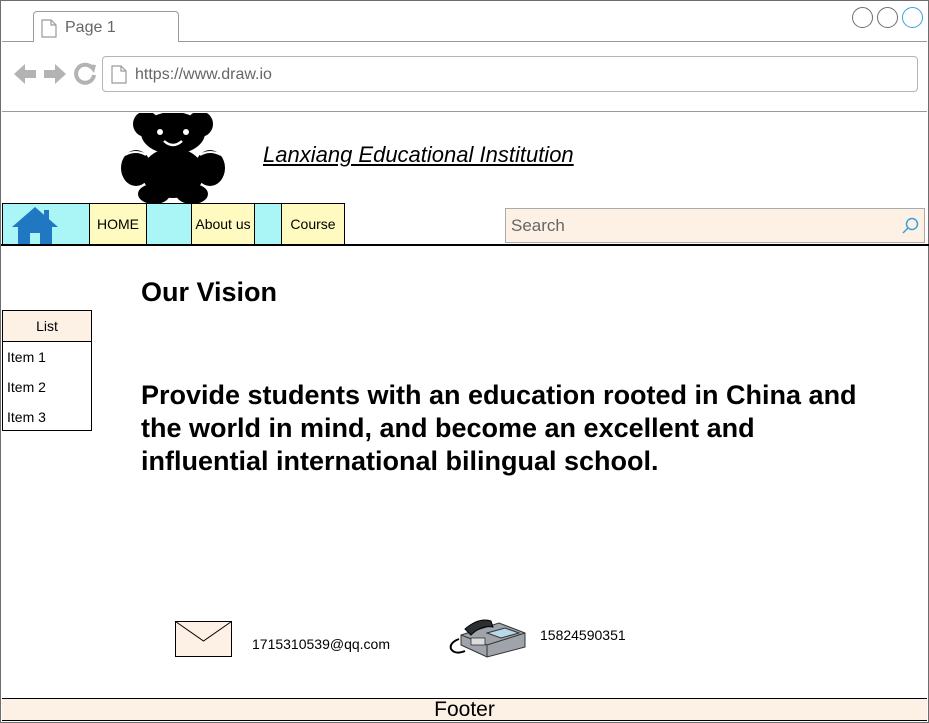  I want to click on mail-icon, so click(203, 641).